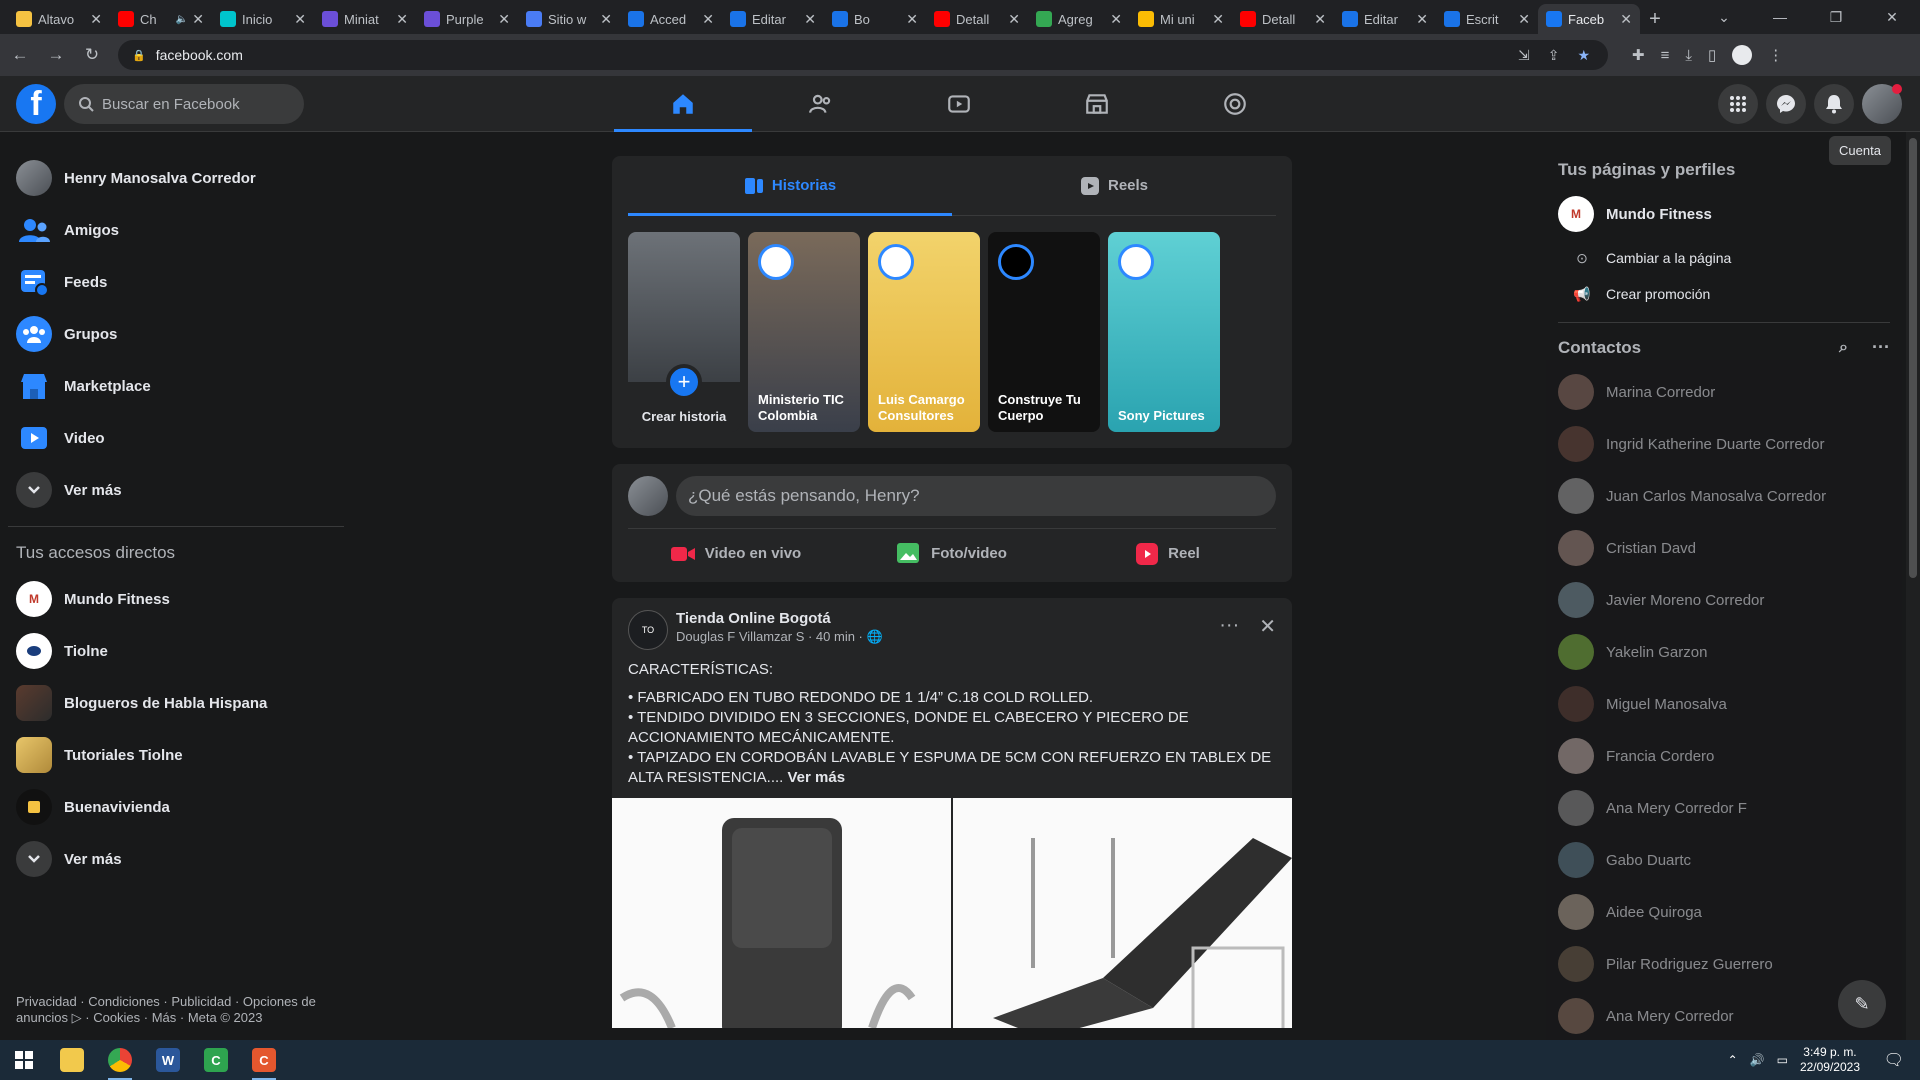 Image resolution: width=1920 pixels, height=1080 pixels. I want to click on start-button, so click(24, 1060).